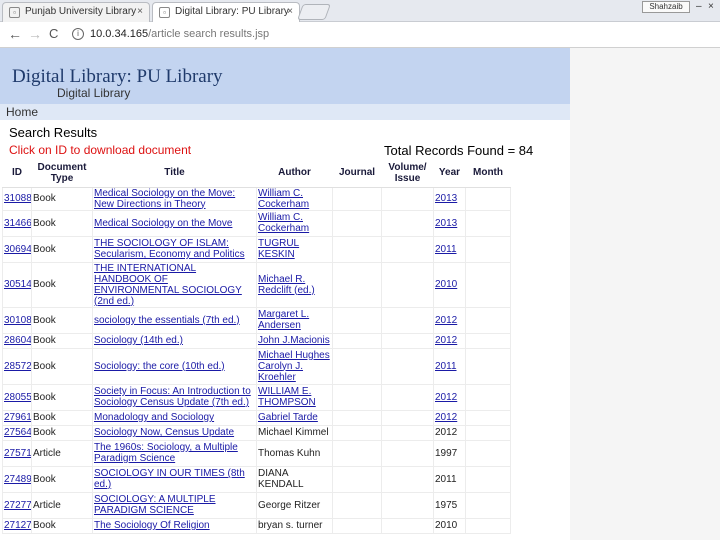 The image size is (720, 540). Describe the element at coordinates (209, 34) in the screenshot. I see `url-path: /article search results.jsp` at that location.